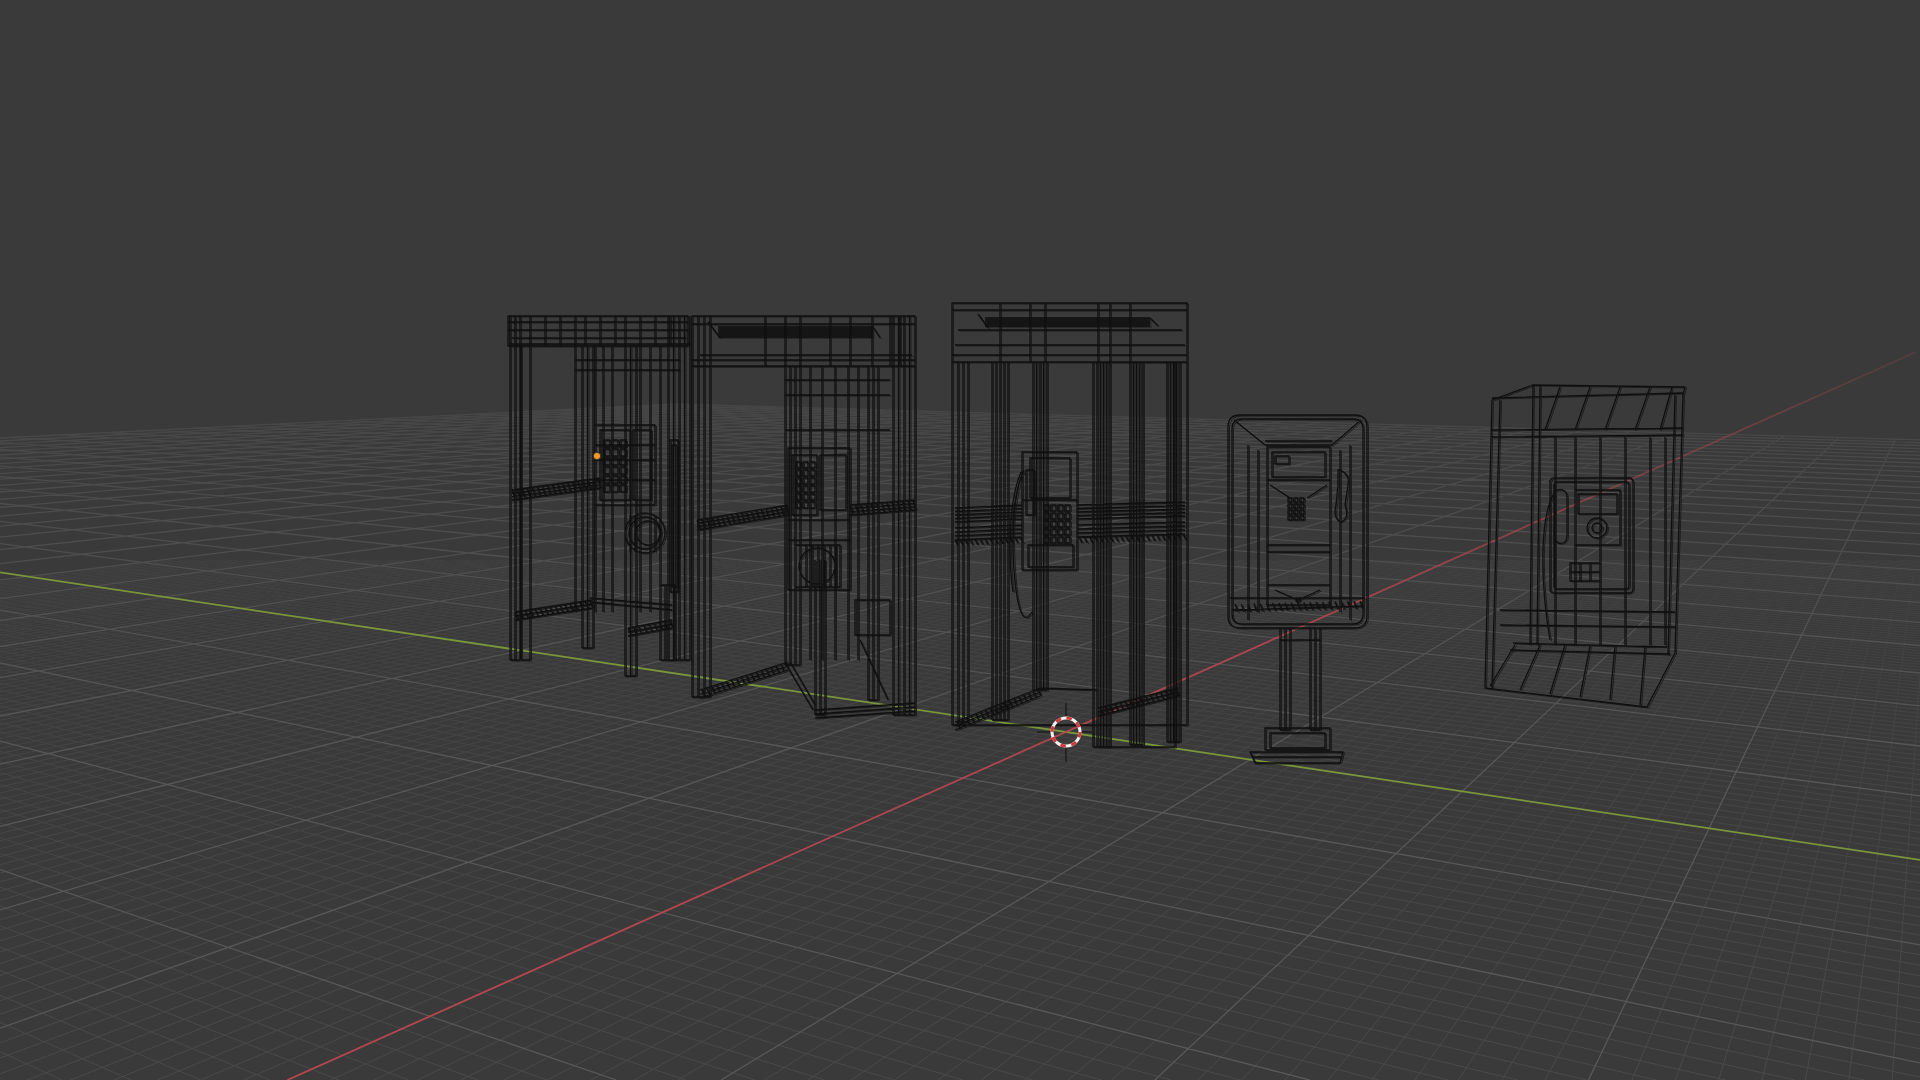  I want to click on origin-dot-icon, so click(597, 456).